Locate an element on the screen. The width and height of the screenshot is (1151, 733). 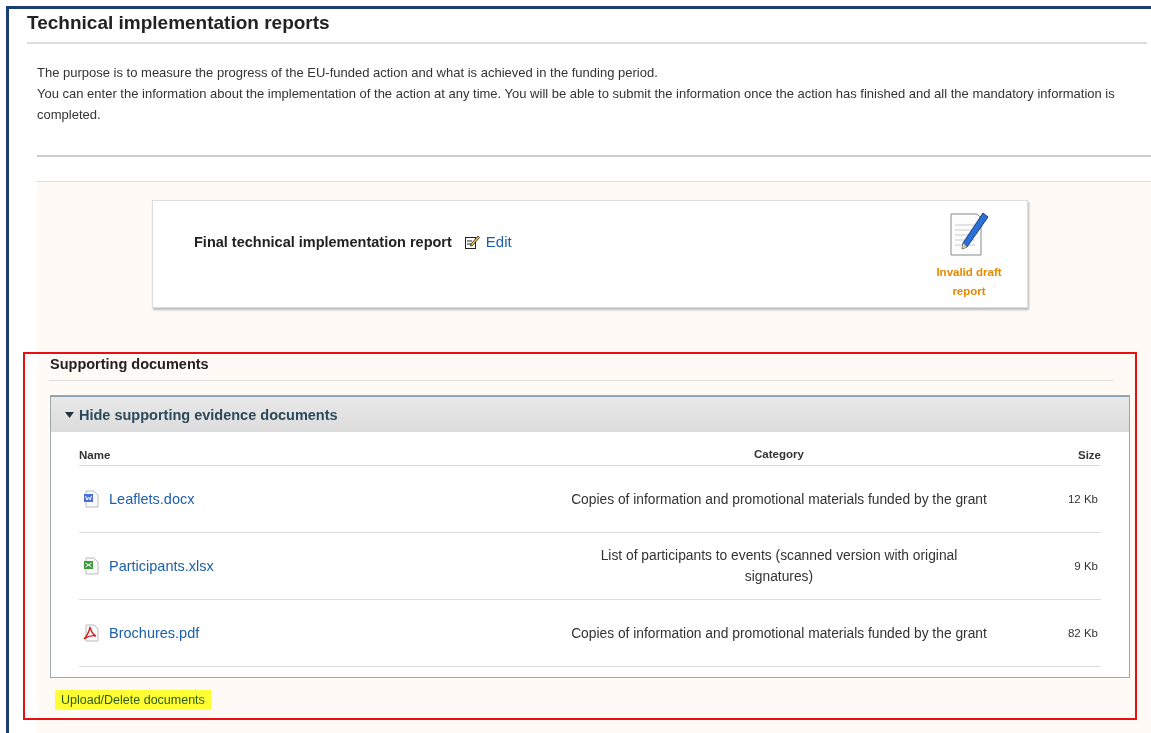
report-title: Final technical implementation report is located at coordinates (323, 241).